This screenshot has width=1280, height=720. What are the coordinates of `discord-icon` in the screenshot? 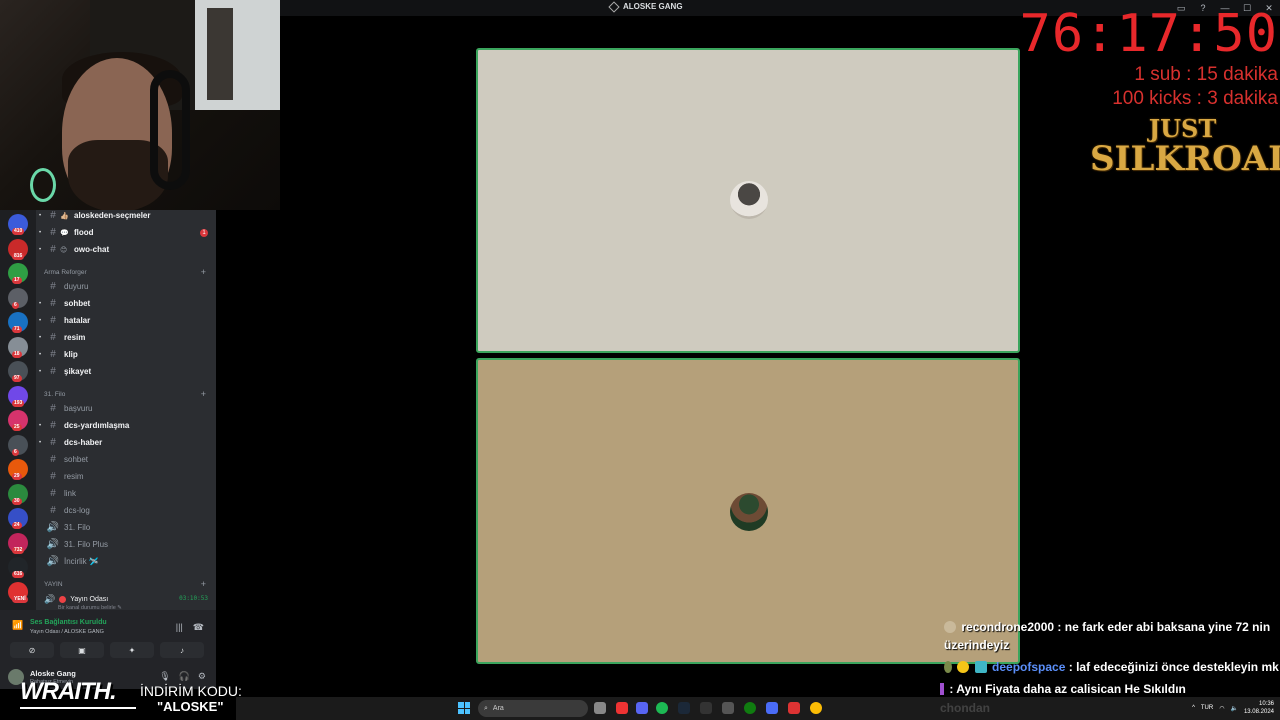 It's located at (642, 708).